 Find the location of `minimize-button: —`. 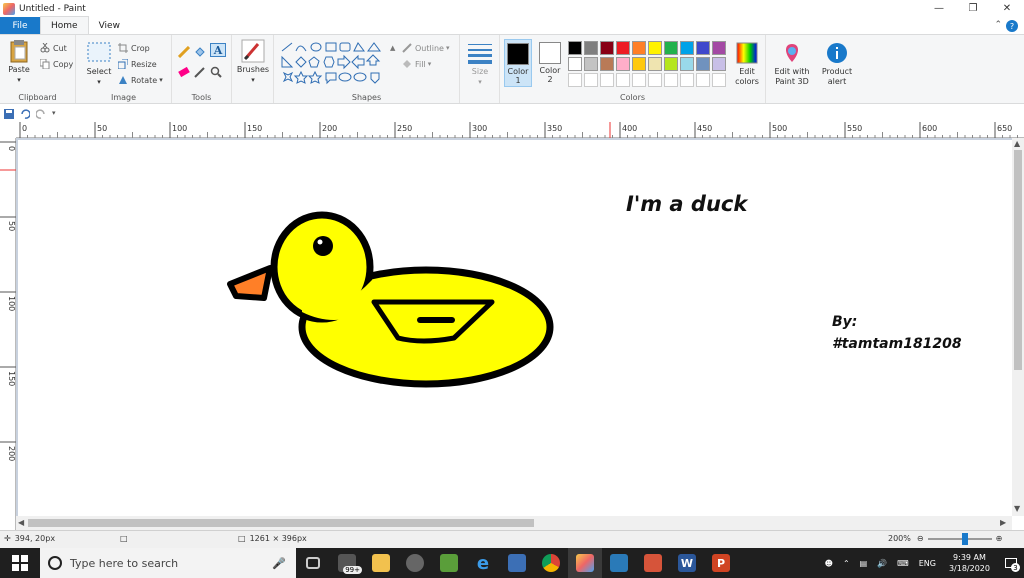

minimize-button: — is located at coordinates (939, 8).